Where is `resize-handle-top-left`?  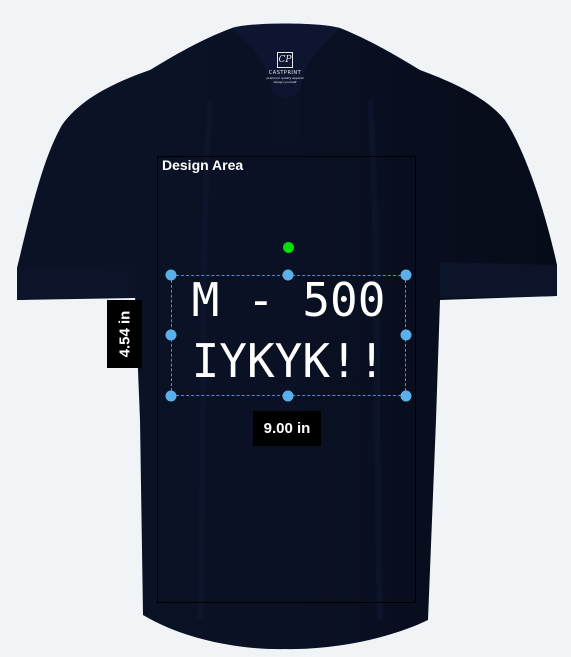 resize-handle-top-left is located at coordinates (171, 275).